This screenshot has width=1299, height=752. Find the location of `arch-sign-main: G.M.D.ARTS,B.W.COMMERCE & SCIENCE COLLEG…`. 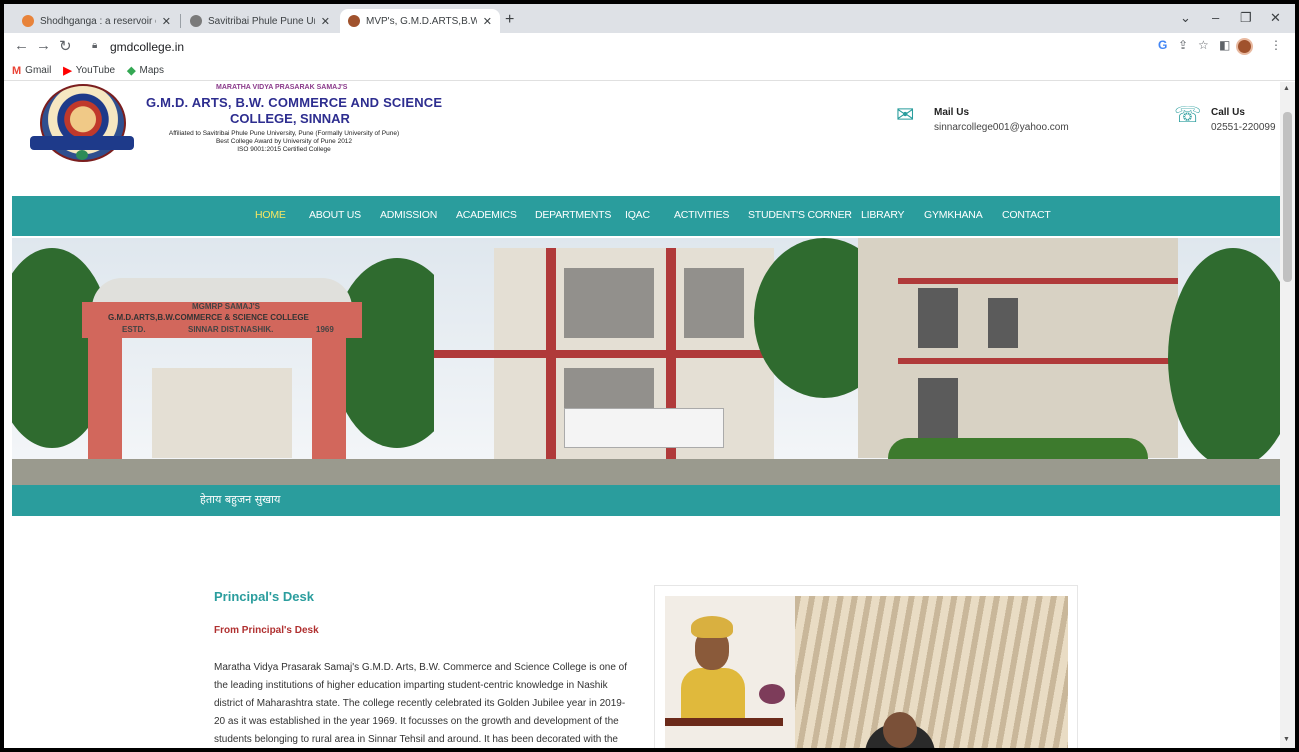

arch-sign-main: G.M.D.ARTS,B.W.COMMERCE & SCIENCE COLLEG… is located at coordinates (208, 317).